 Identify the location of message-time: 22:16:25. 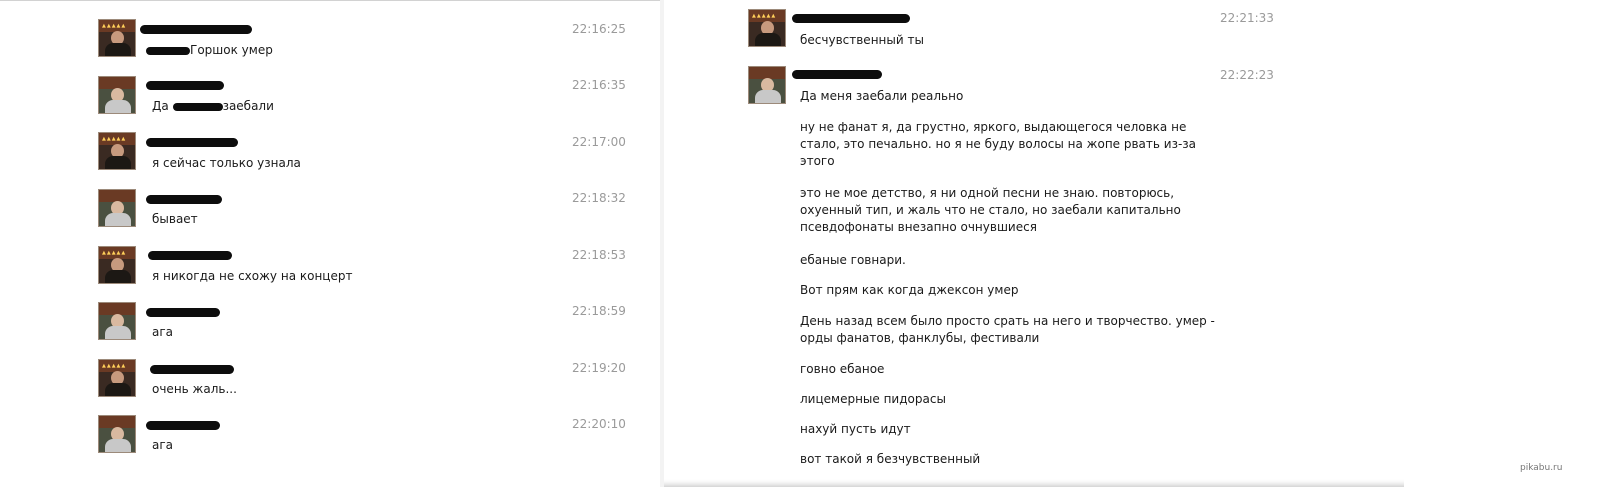
(599, 29).